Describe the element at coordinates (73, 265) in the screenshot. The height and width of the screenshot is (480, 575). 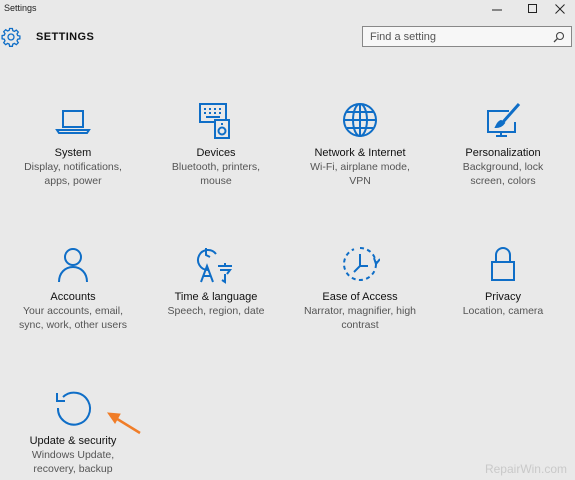
I see `person-icon` at that location.